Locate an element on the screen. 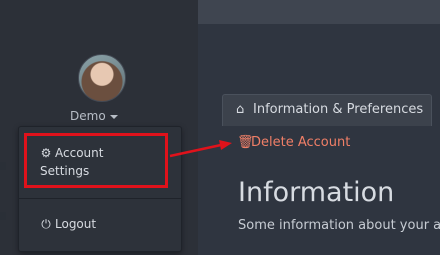 This screenshot has width=440, height=255. page-description: Some information about your ac is located at coordinates (339, 225).